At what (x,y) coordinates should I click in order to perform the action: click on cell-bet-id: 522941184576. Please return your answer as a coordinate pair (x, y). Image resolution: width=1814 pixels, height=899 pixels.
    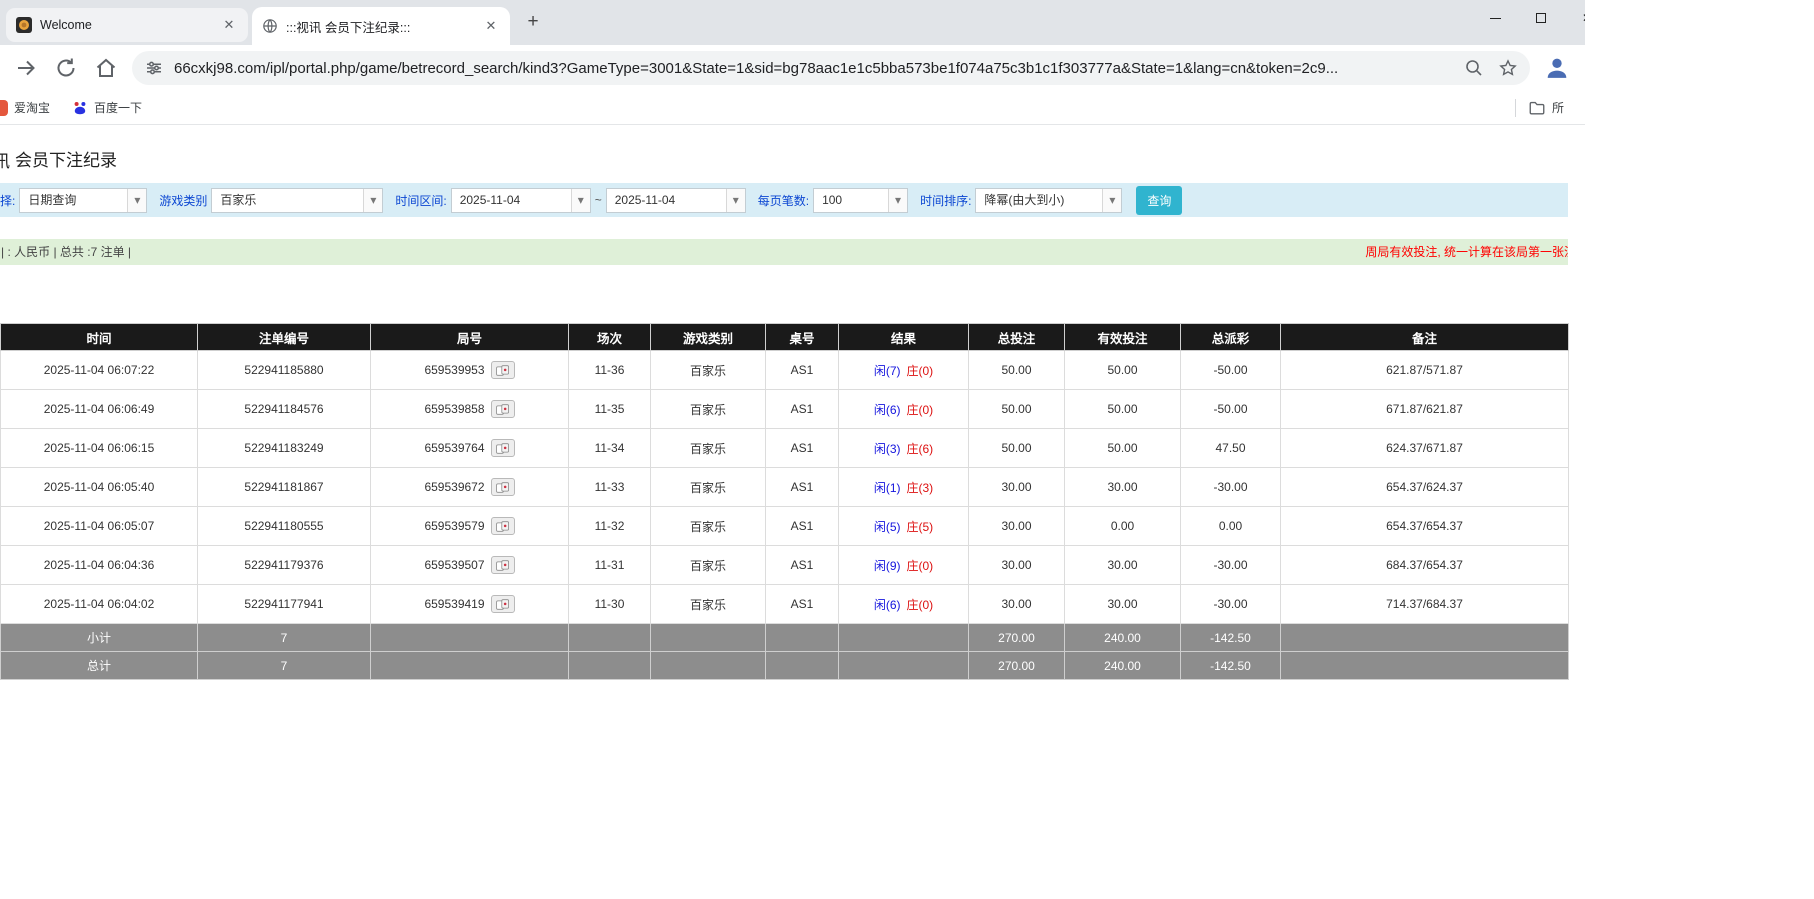
    Looking at the image, I should click on (284, 409).